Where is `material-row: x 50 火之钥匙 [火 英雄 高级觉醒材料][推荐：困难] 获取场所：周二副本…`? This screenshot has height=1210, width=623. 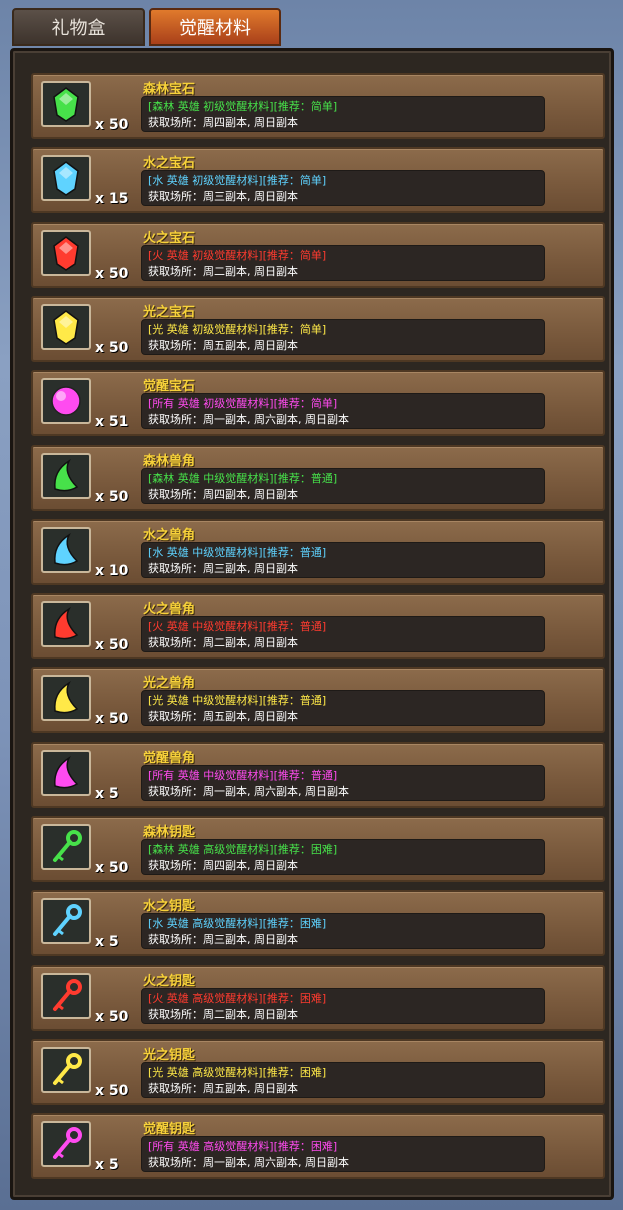 material-row: x 50 火之钥匙 [火 英雄 高级觉醒材料][推荐：困难] 获取场所：周二副本… is located at coordinates (318, 998).